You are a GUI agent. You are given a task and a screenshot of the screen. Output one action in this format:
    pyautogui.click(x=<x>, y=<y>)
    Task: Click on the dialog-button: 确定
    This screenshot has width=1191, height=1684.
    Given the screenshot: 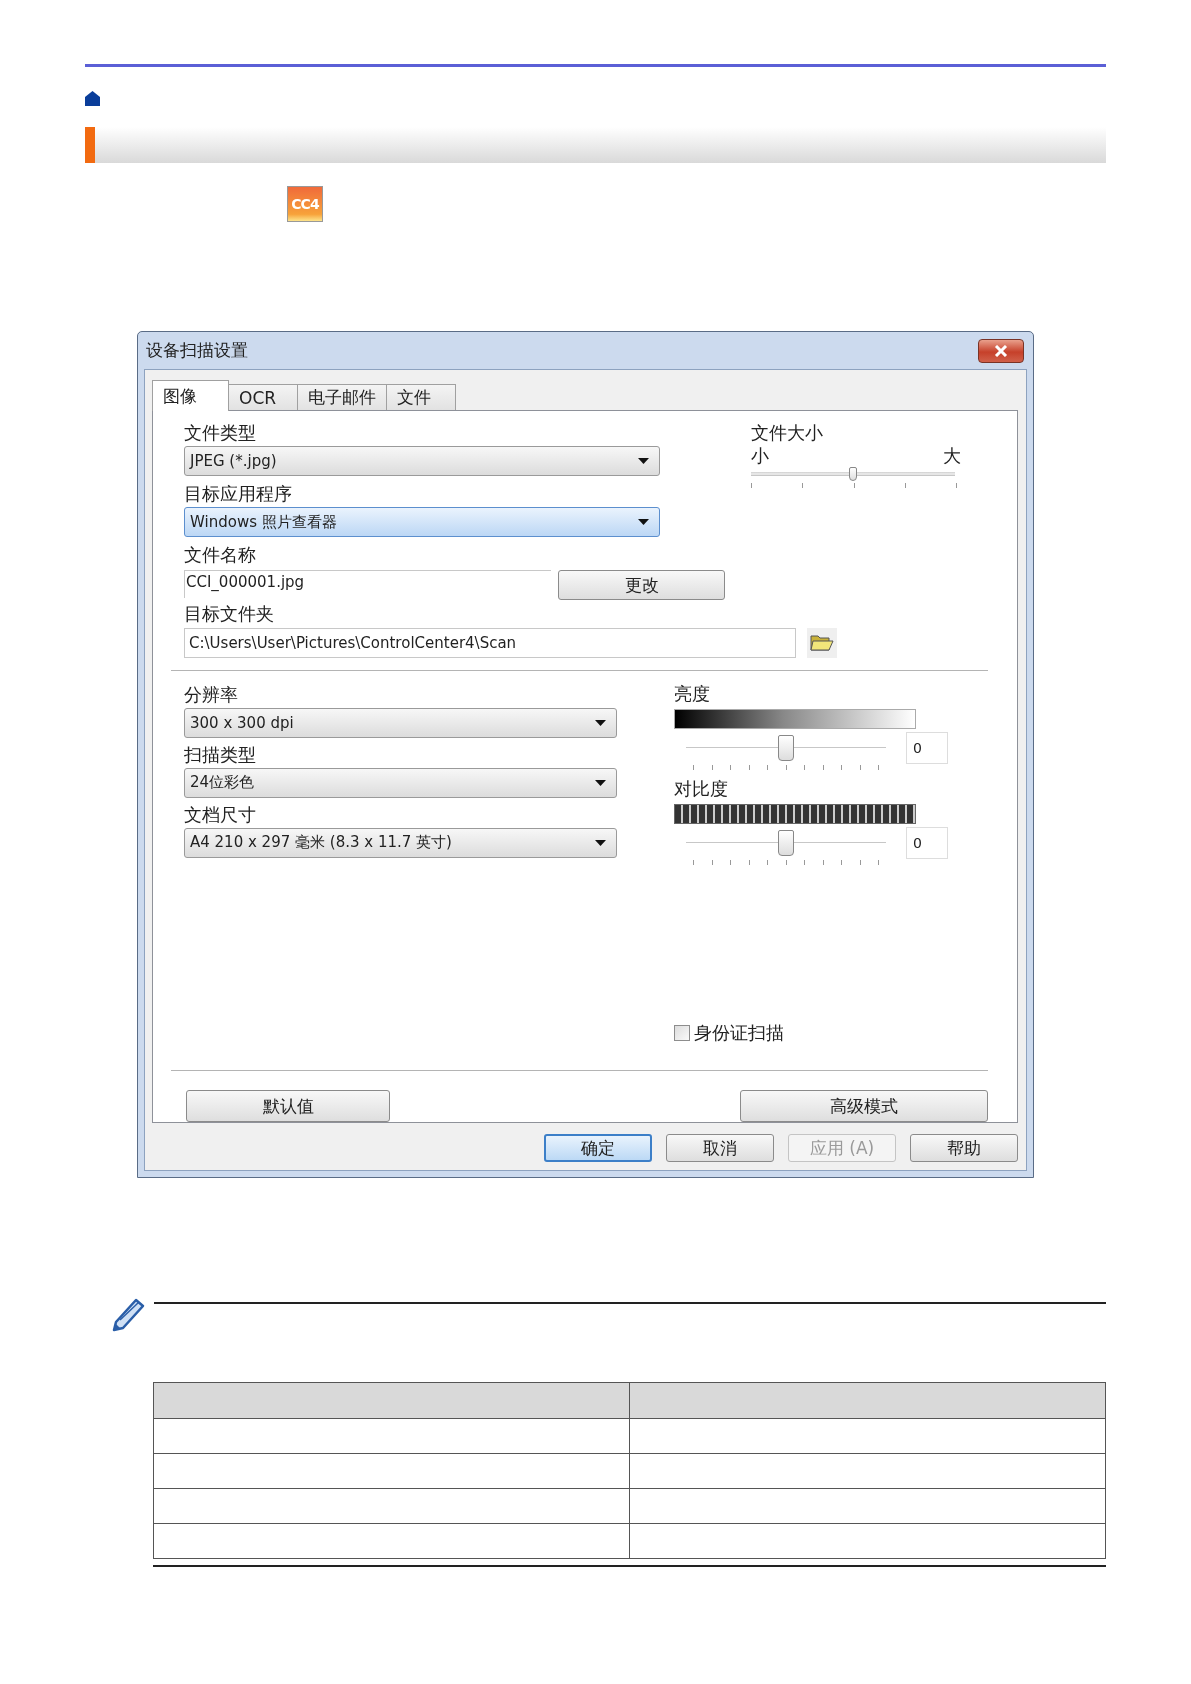 What is the action you would take?
    pyautogui.click(x=598, y=1148)
    